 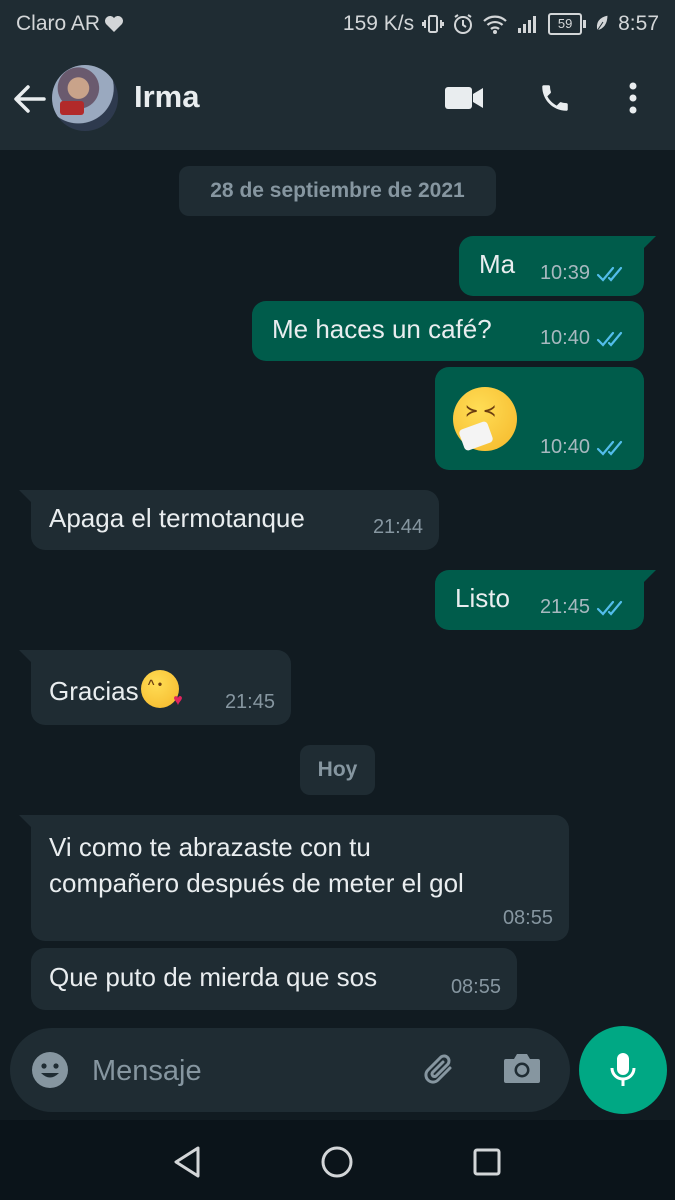 I want to click on video-call-button, so click(x=464, y=98).